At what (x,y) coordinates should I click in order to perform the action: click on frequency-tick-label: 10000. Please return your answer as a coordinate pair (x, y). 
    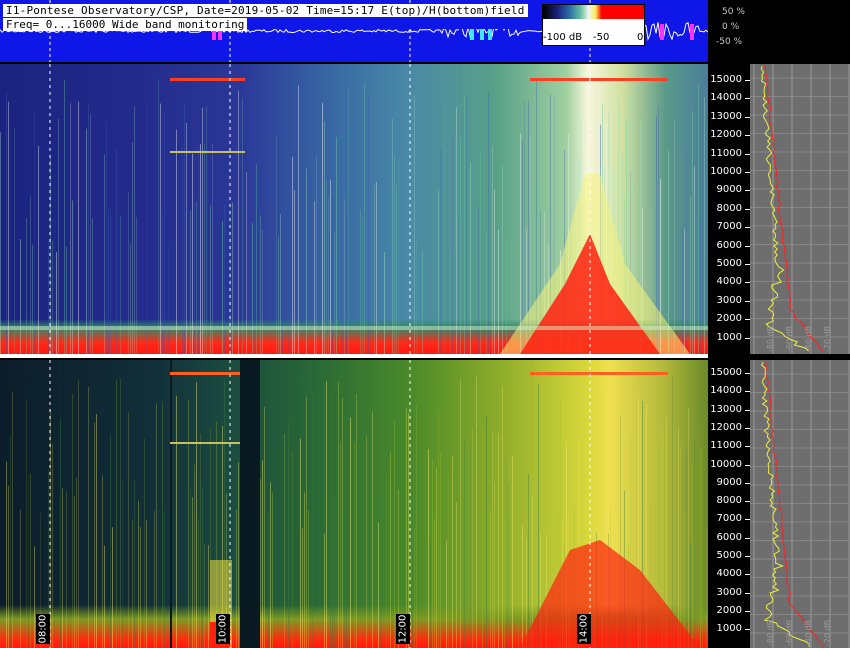
    Looking at the image, I should click on (726, 171).